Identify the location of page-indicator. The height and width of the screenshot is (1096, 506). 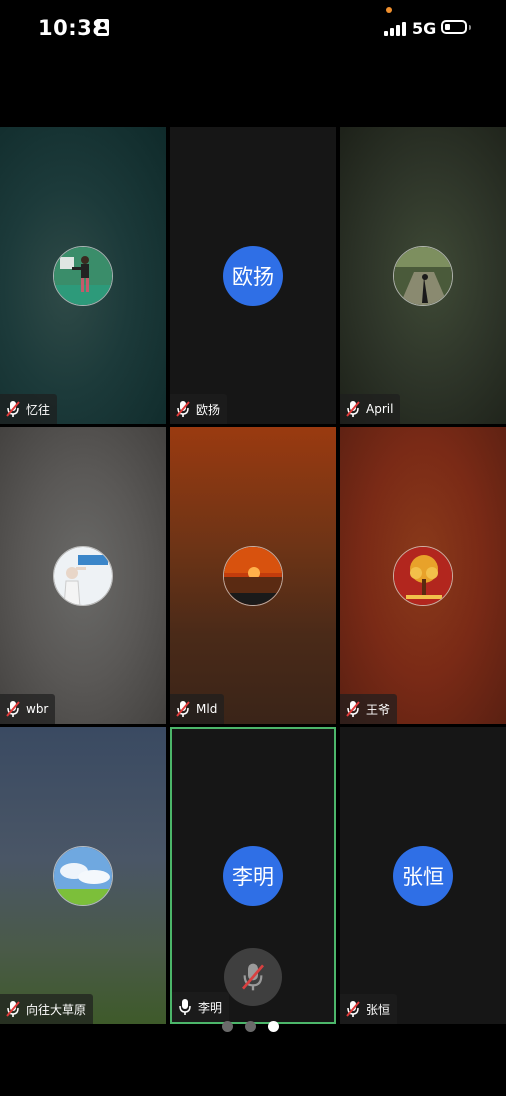
(250, 1027).